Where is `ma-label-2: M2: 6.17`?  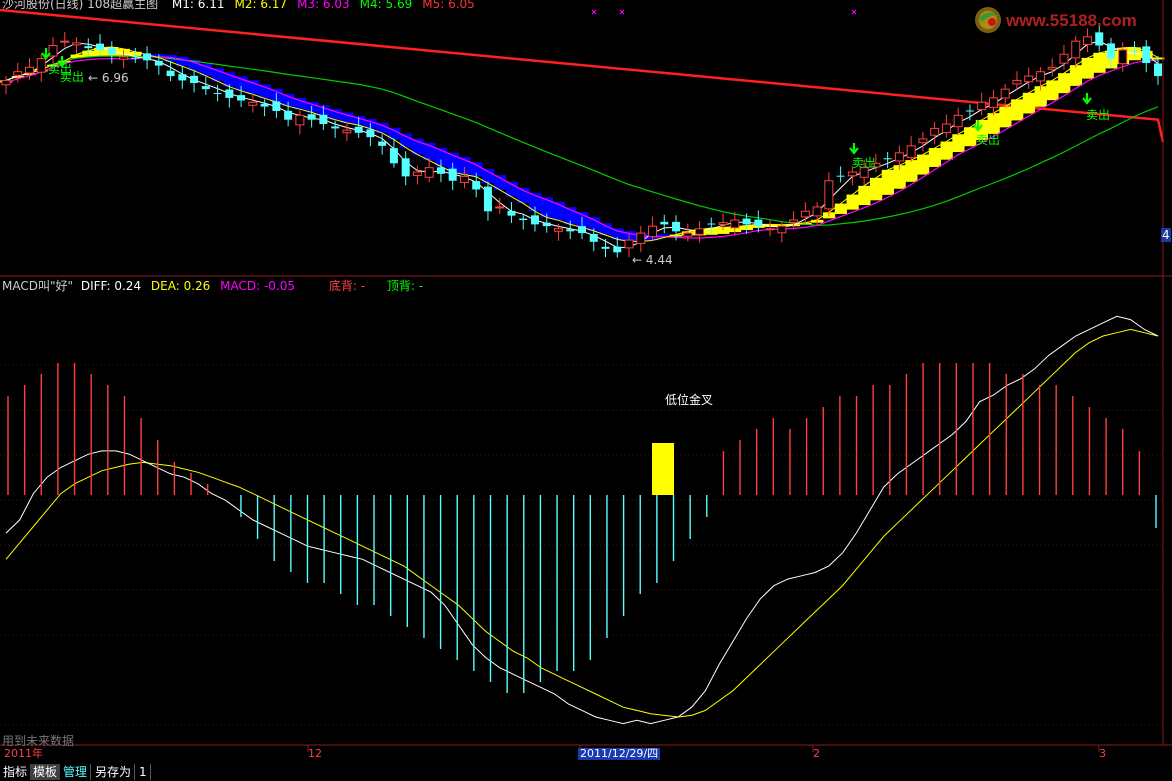 ma-label-2: M2: 6.17 is located at coordinates (261, 5).